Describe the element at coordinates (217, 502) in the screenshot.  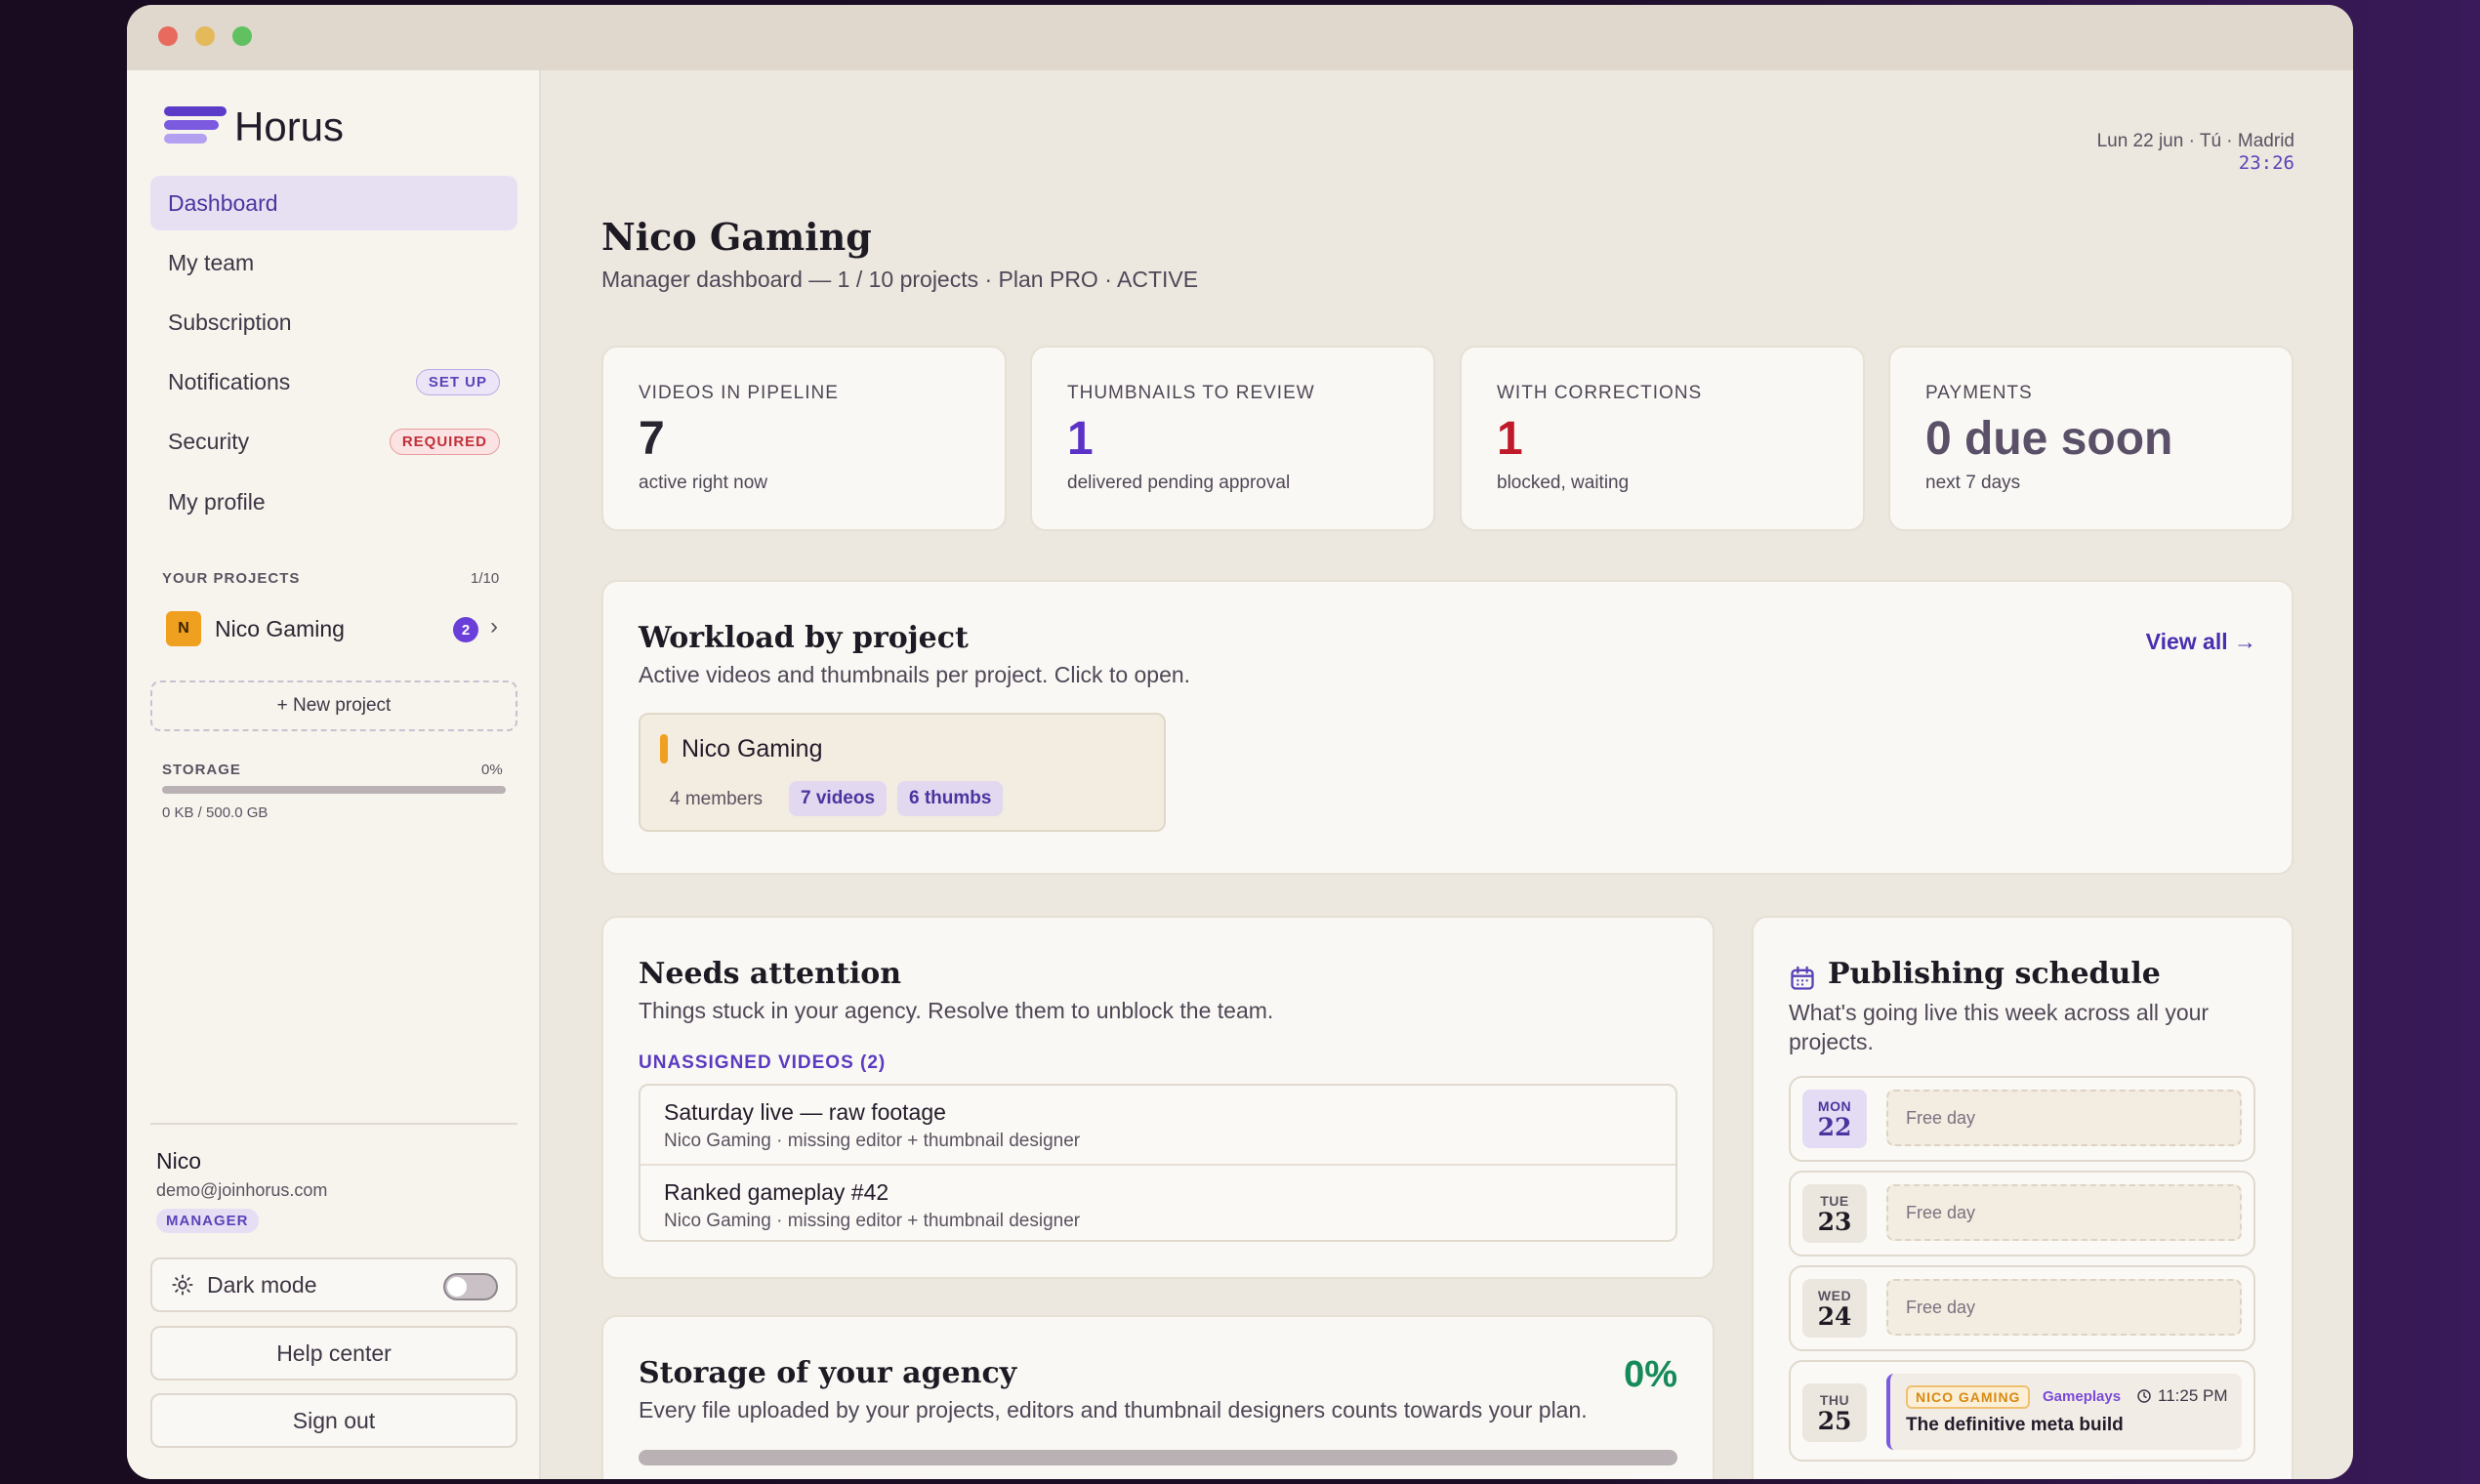
I see `sidebar-item-label: My profile` at that location.